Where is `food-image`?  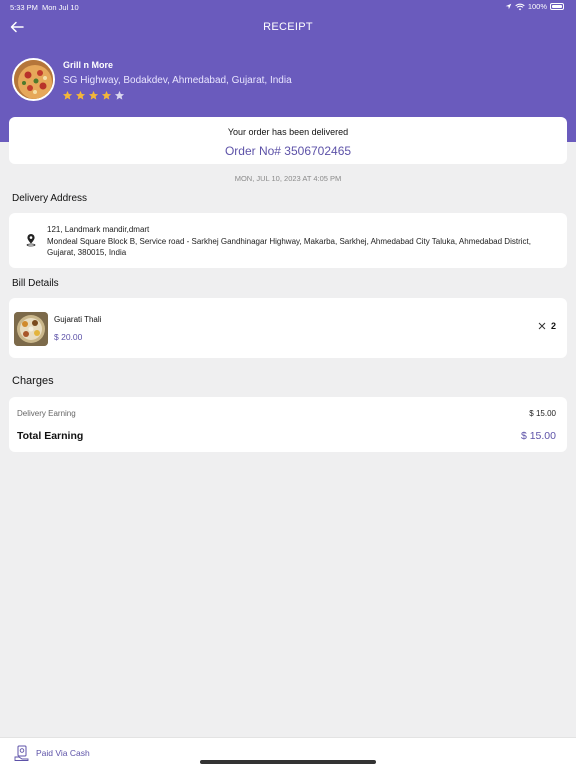 food-image is located at coordinates (31, 329).